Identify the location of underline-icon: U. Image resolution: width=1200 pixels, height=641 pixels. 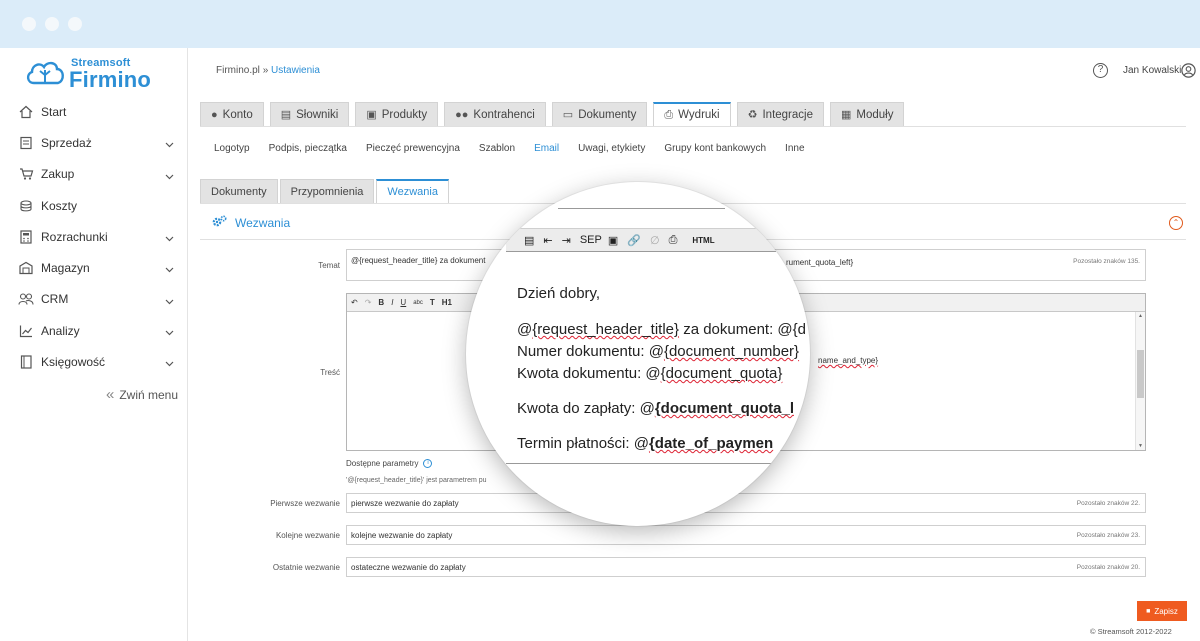
(403, 302).